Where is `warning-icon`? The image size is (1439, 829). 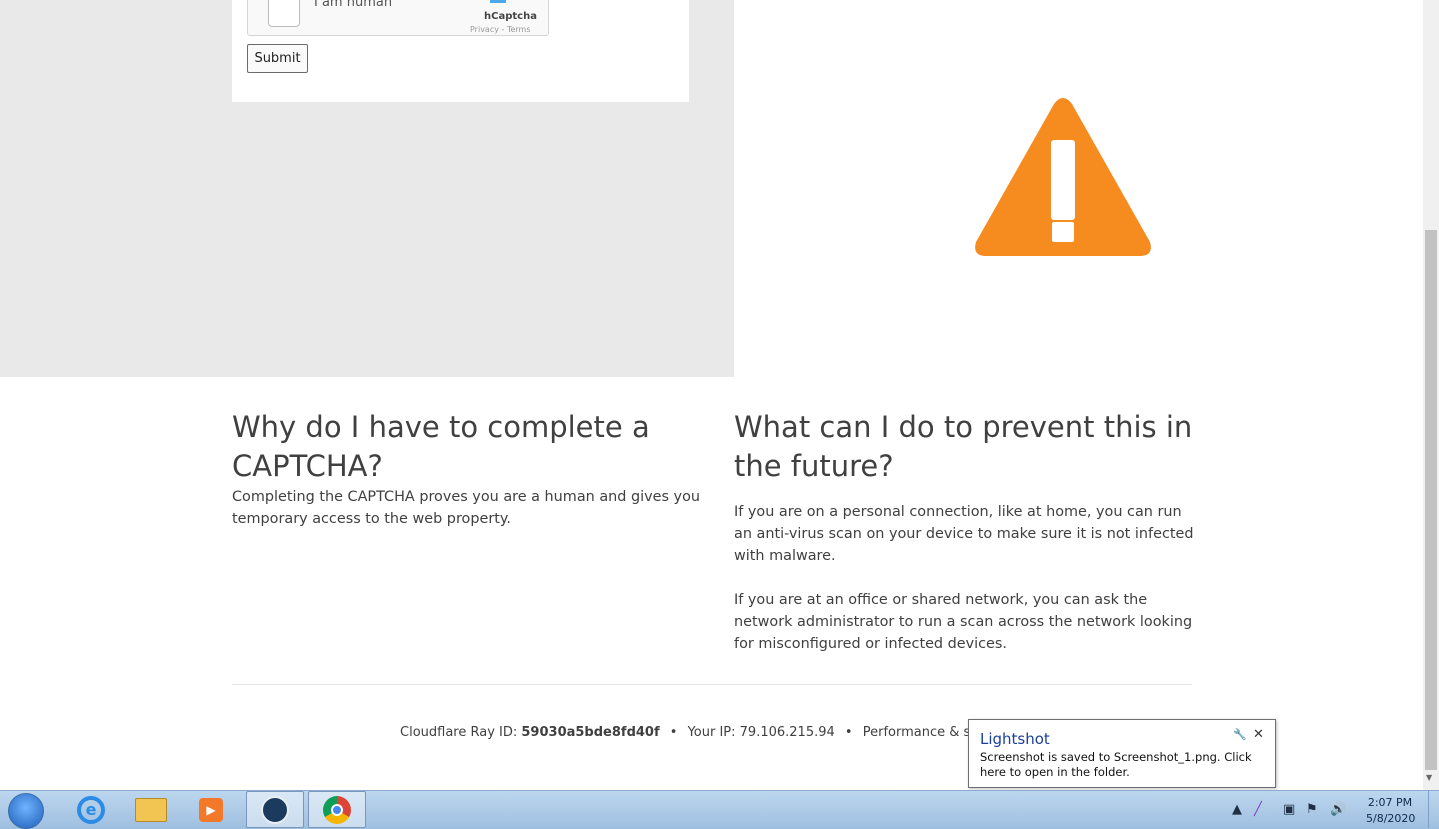
warning-icon is located at coordinates (1063, 177).